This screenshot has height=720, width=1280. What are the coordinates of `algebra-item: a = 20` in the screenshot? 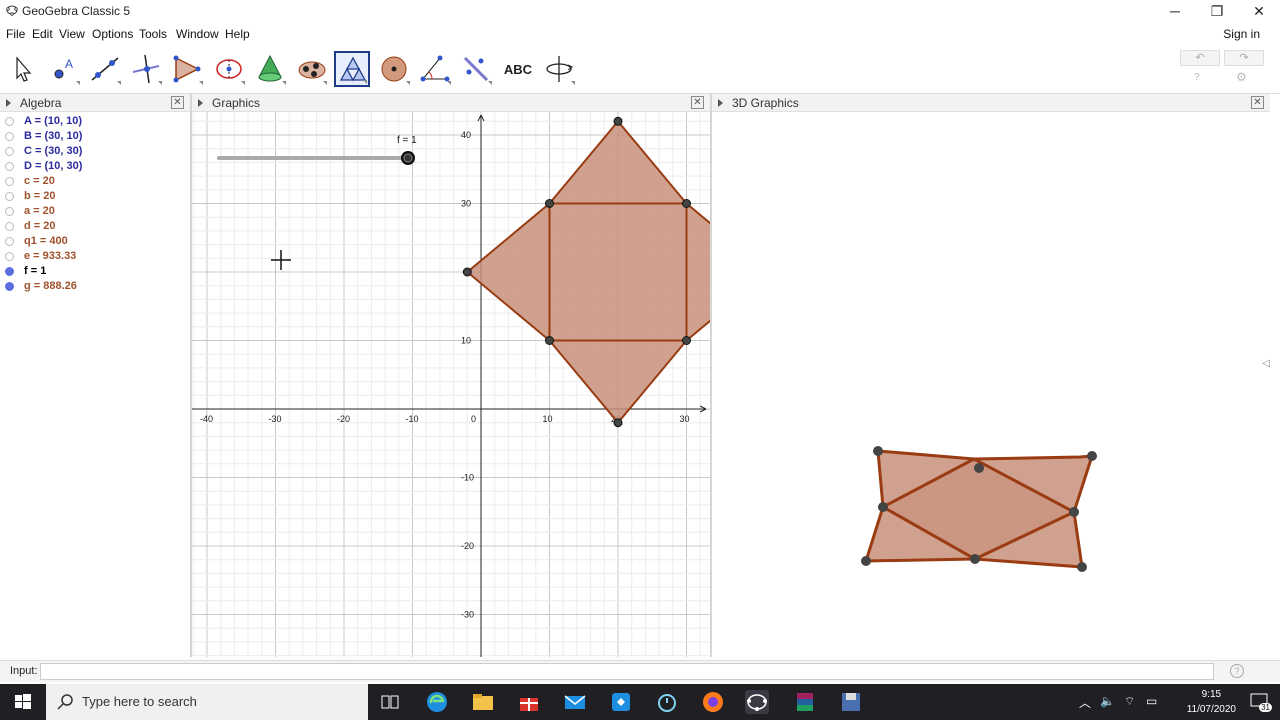 It's located at (95, 211).